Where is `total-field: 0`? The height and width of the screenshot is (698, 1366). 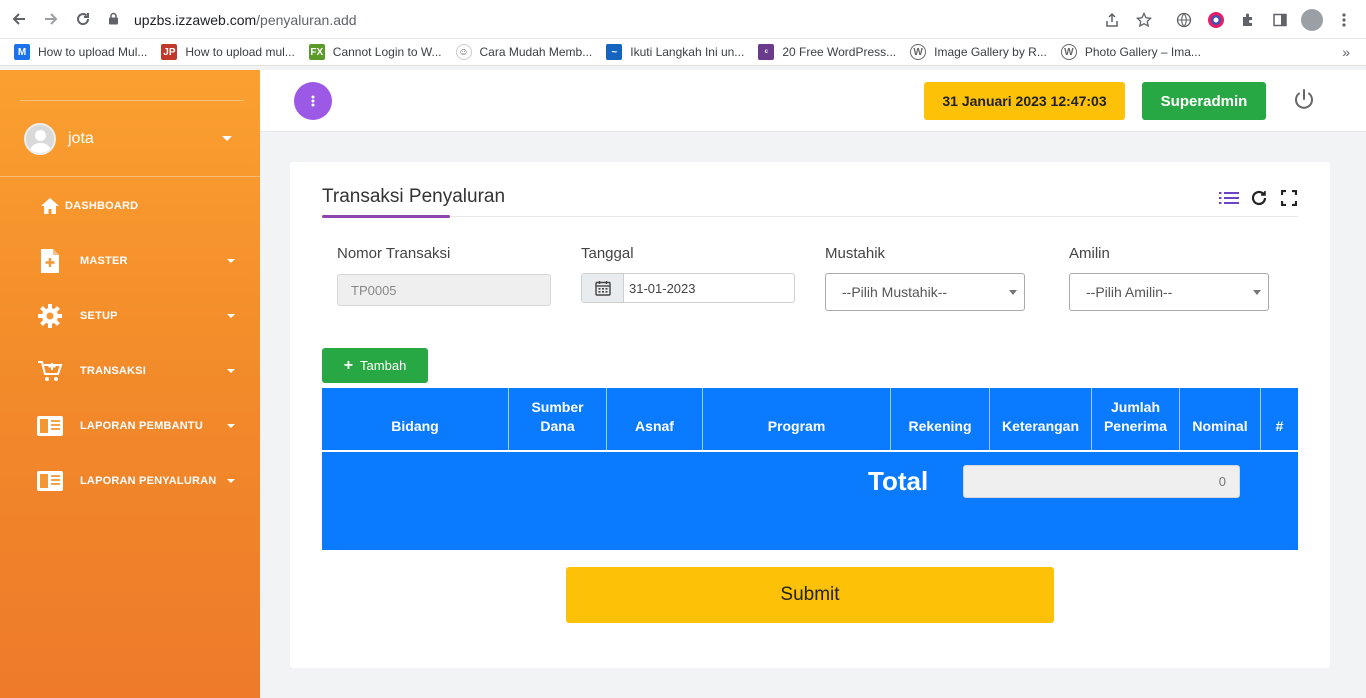
total-field: 0 is located at coordinates (1101, 481).